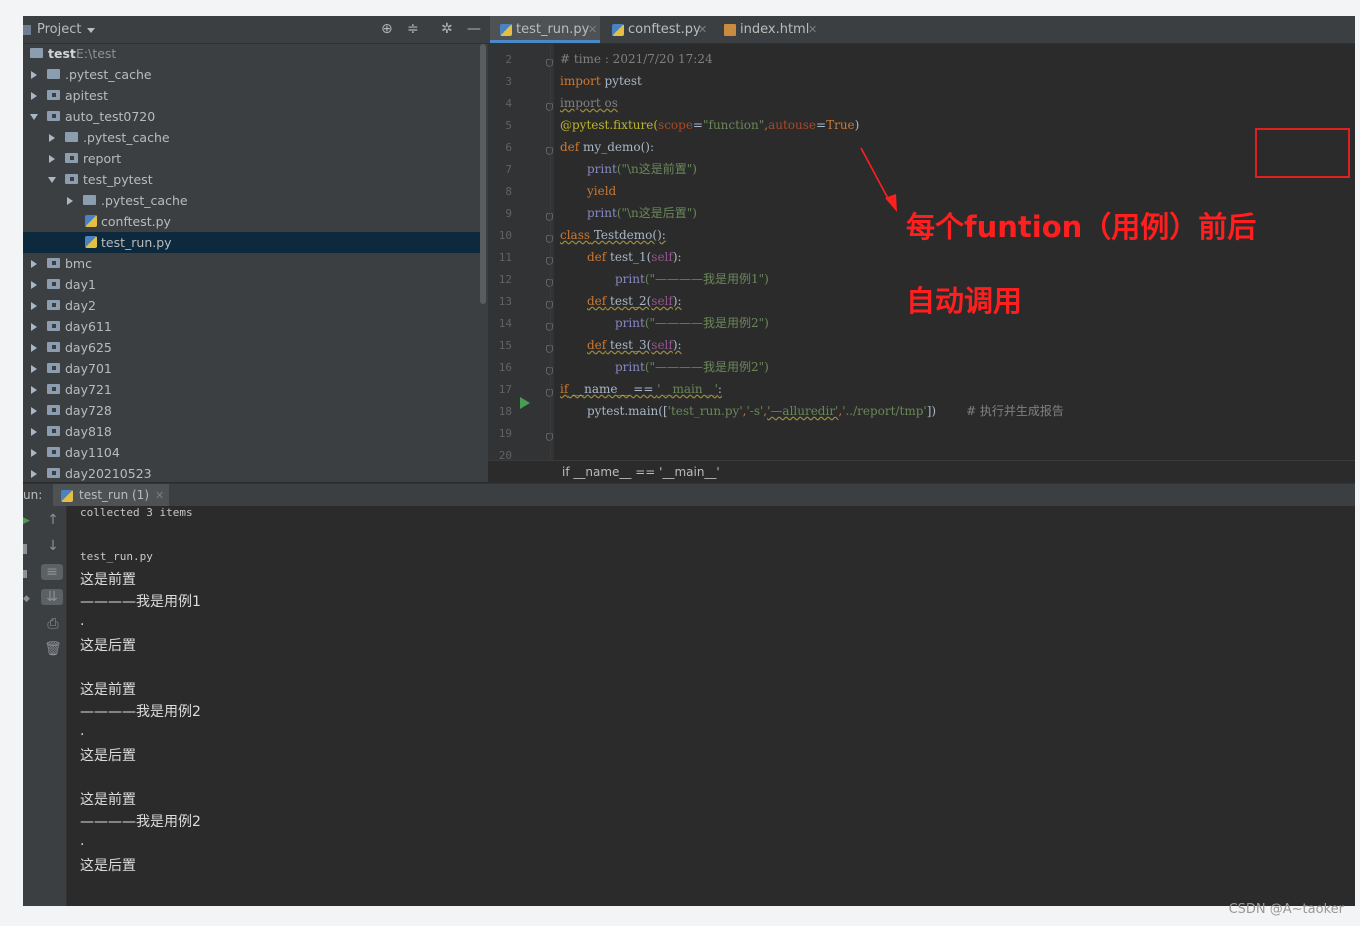  I want to click on tree-item-root: test E:\test, so click(251, 53).